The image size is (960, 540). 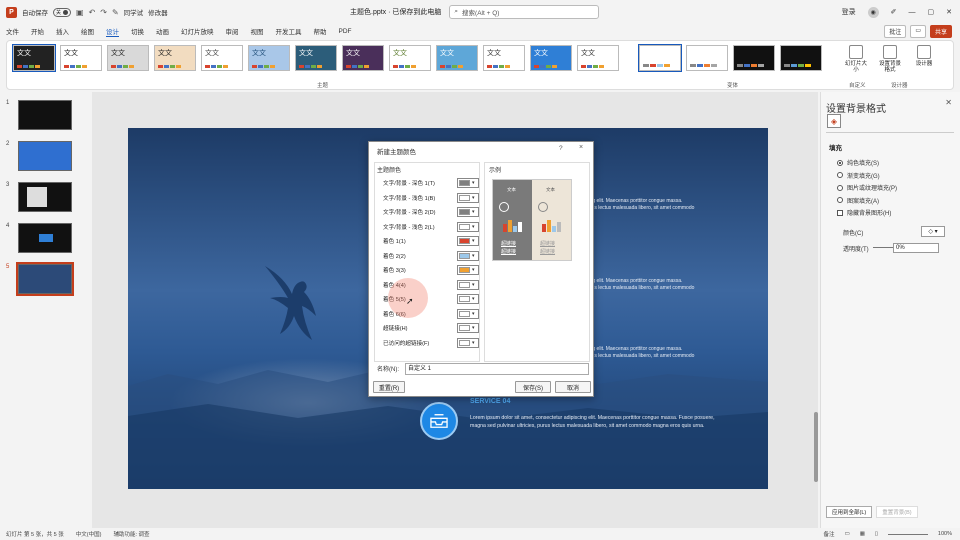 I want to click on fill-option-1: 纯色填充(S), so click(x=858, y=162).